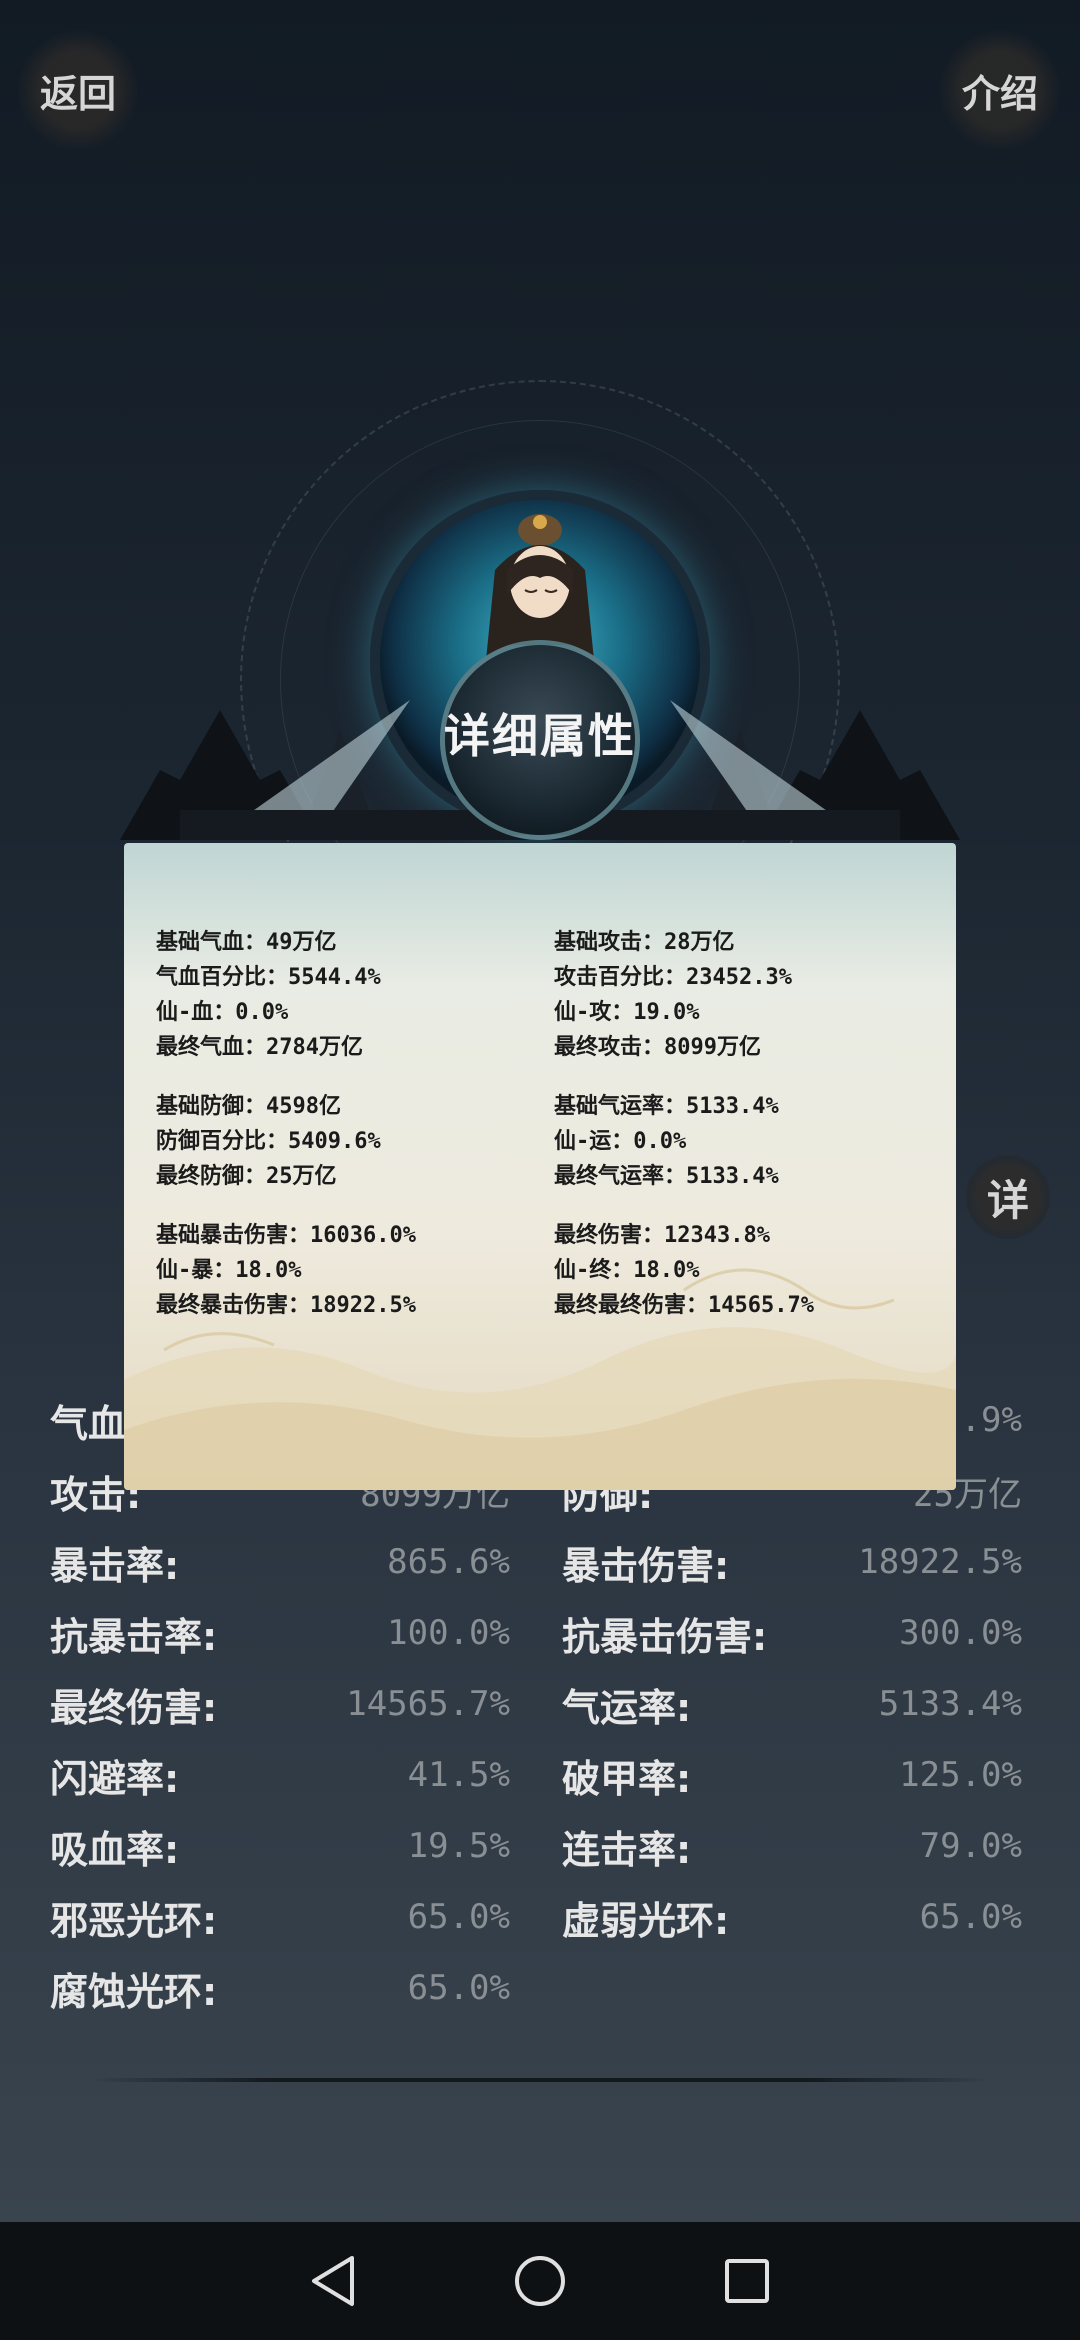 The width and height of the screenshot is (1080, 2340). I want to click on stat-item: 抗暴击伤害: 300.0%, so click(792, 1636).